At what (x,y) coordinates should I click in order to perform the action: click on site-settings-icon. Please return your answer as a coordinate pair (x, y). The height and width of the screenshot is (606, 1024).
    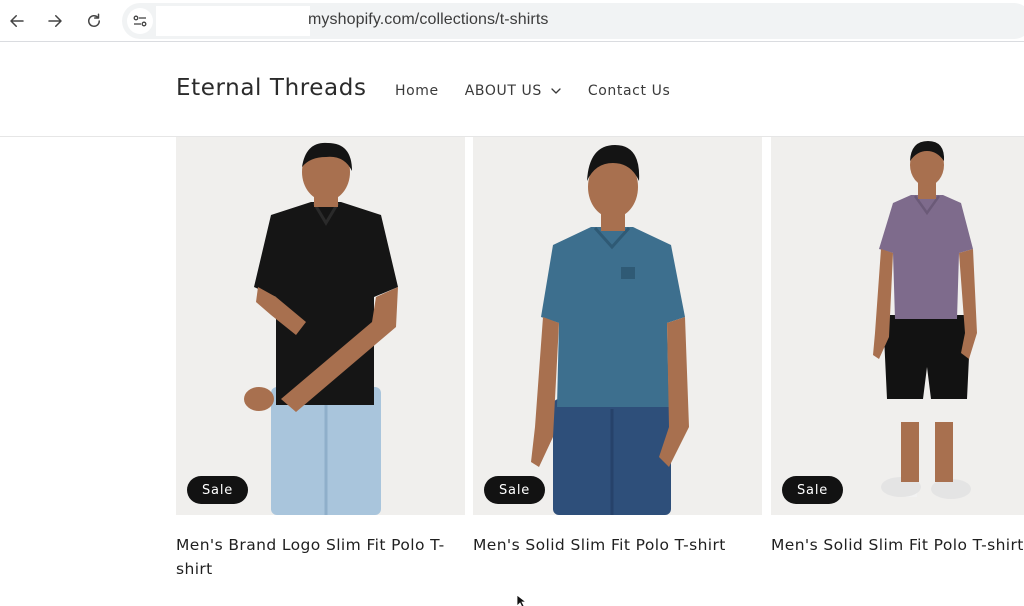
    Looking at the image, I should click on (140, 21).